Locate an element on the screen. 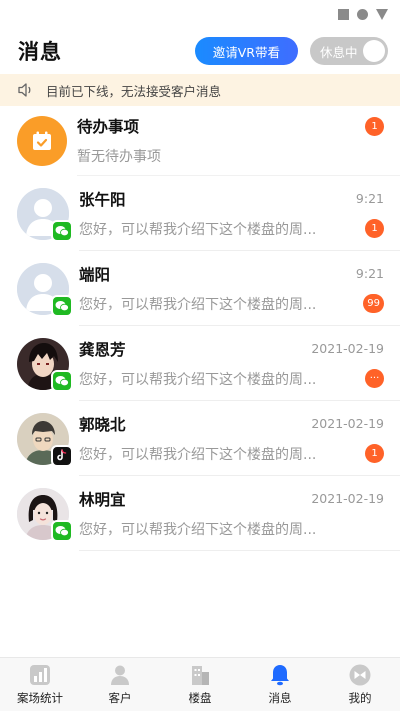 This screenshot has width=400, height=711. unread-count-badge: 99 is located at coordinates (373, 303).